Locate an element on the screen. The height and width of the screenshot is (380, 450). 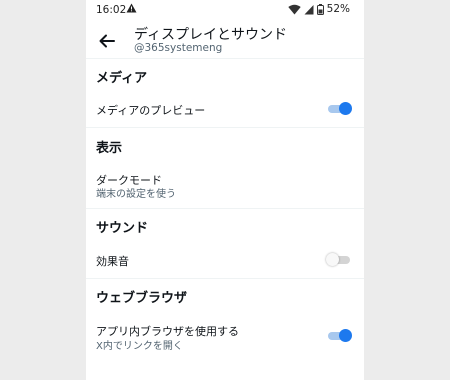
status-time: 16:02 is located at coordinates (111, 10).